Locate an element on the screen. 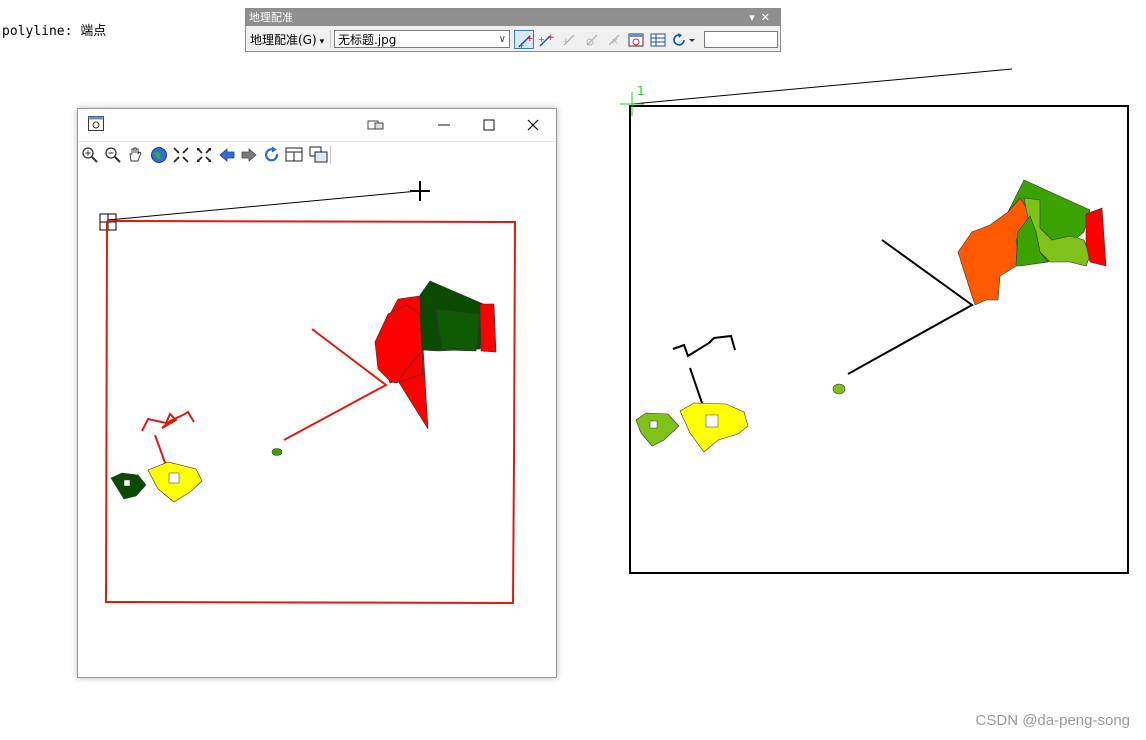  delete-link-icon: × is located at coordinates (614, 40).